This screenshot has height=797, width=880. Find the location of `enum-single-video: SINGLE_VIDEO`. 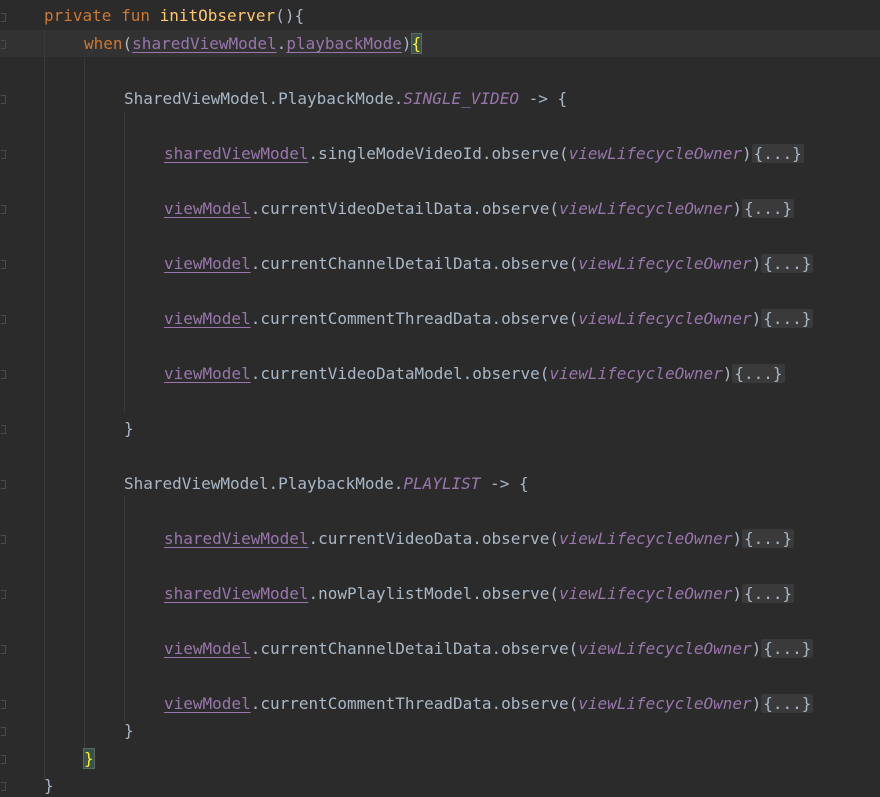

enum-single-video: SINGLE_VIDEO is located at coordinates (461, 98).